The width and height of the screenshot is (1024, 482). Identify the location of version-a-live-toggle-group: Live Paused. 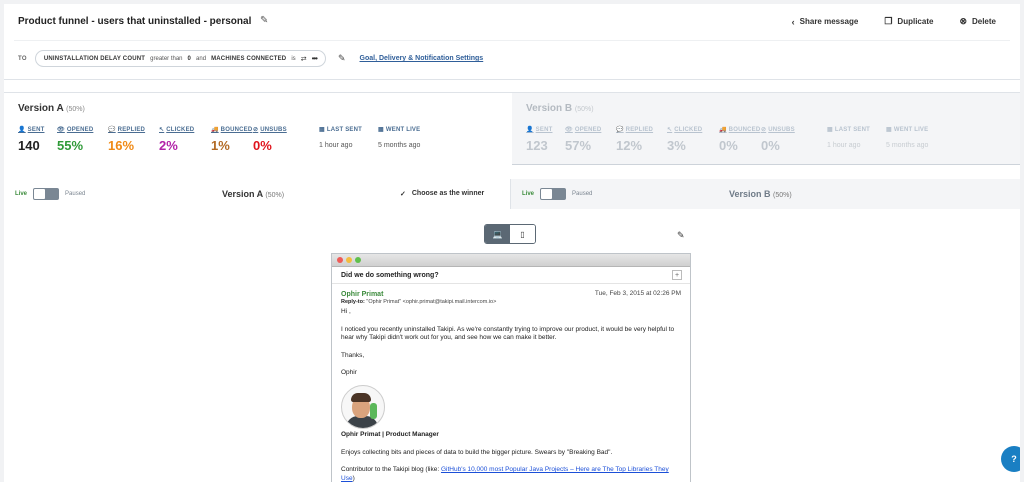
(50, 194).